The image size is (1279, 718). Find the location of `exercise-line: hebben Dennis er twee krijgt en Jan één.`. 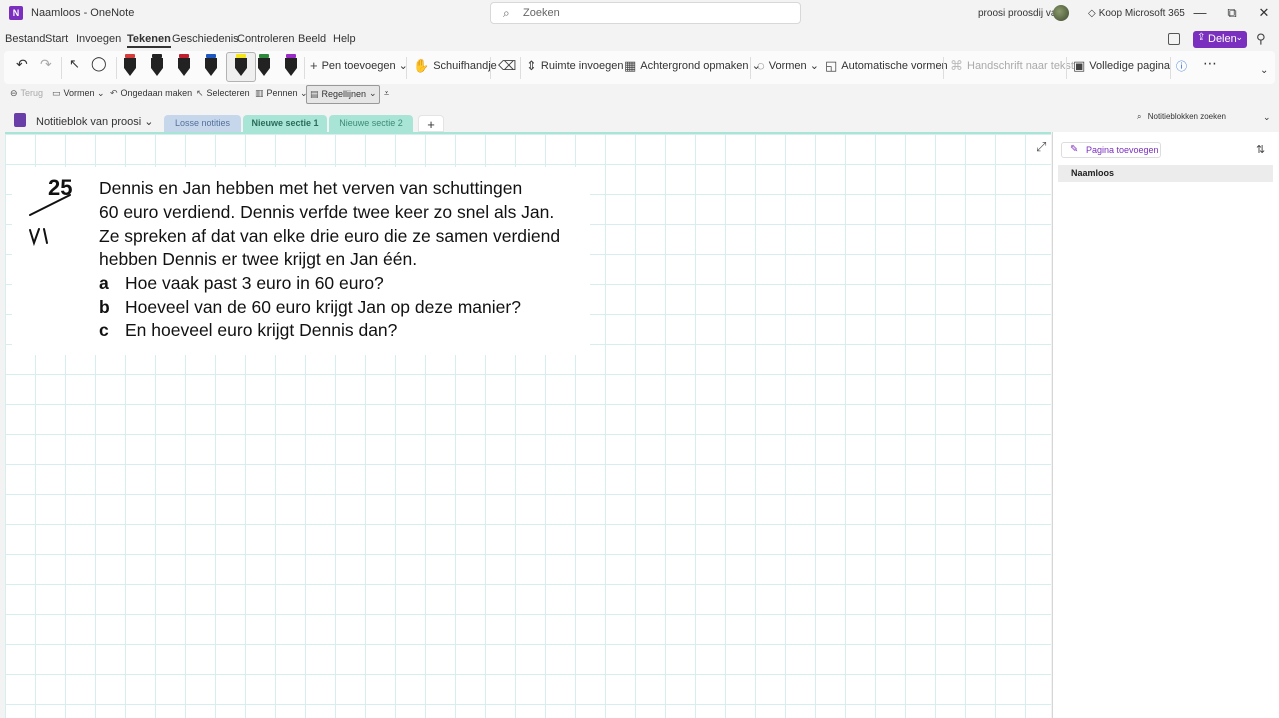

exercise-line: hebben Dennis er twee krijgt en Jan één. is located at coordinates (258, 259).